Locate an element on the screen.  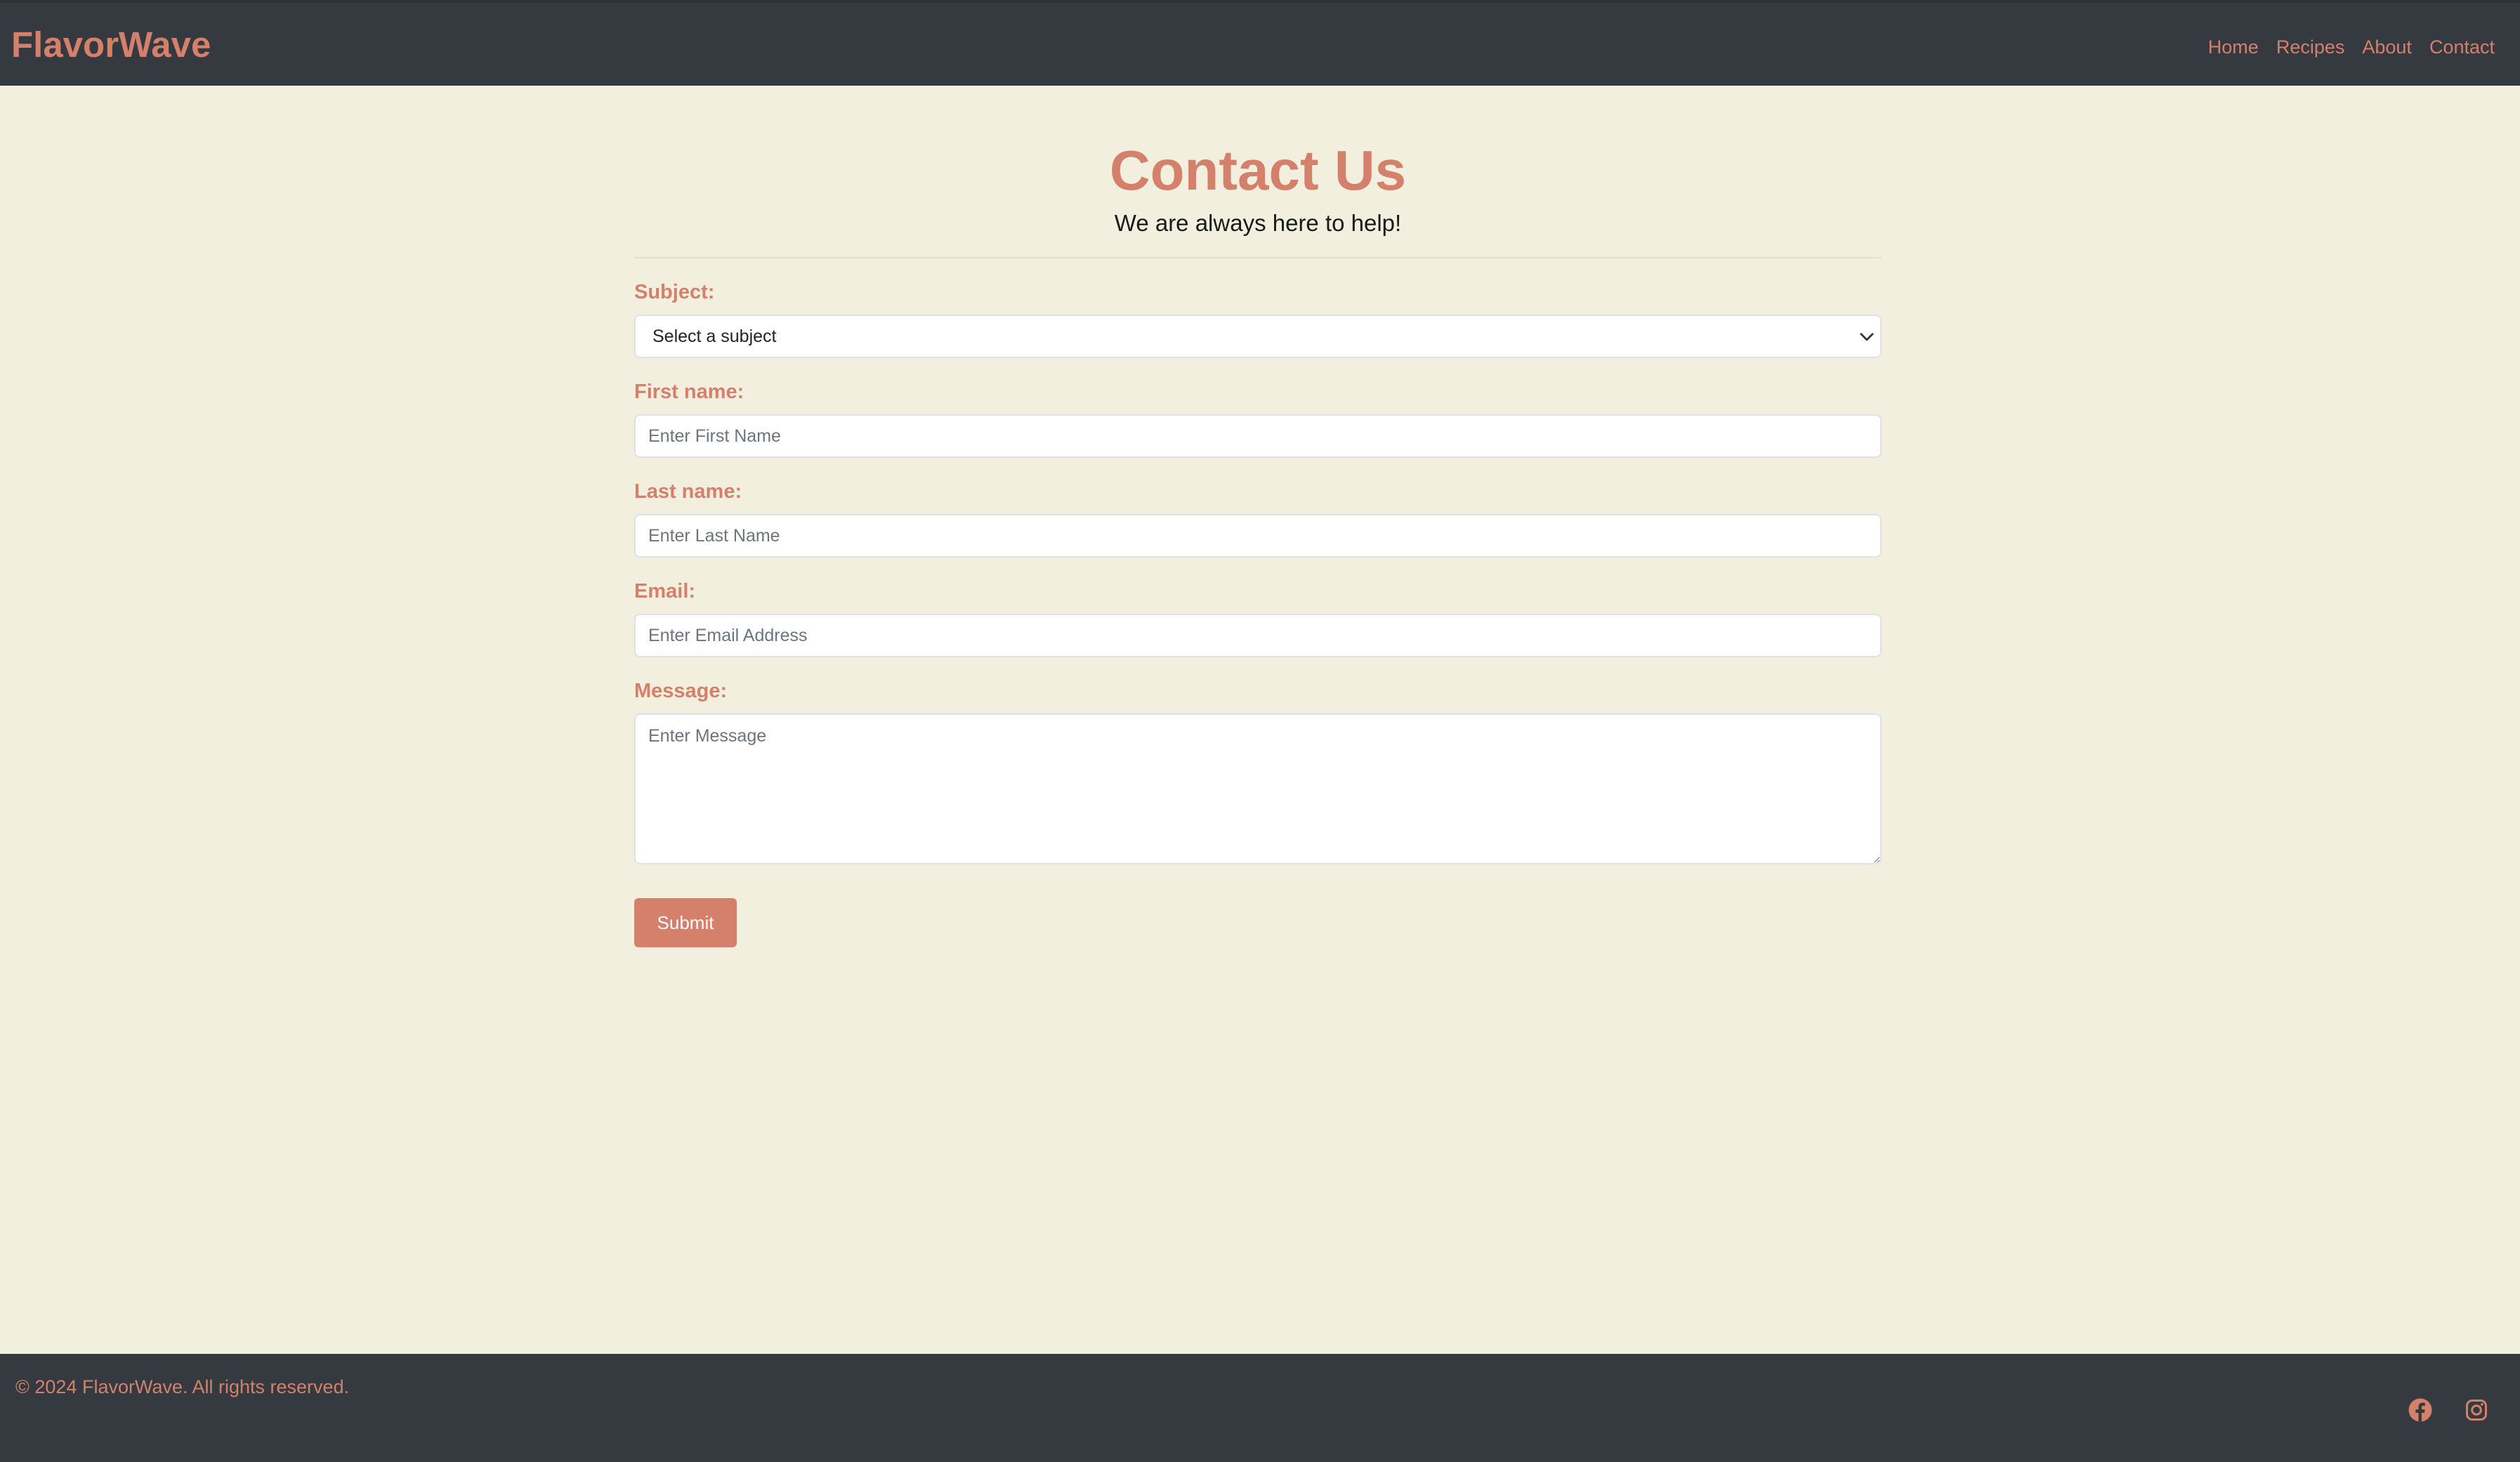
nav-link-home: Home is located at coordinates (2233, 47).